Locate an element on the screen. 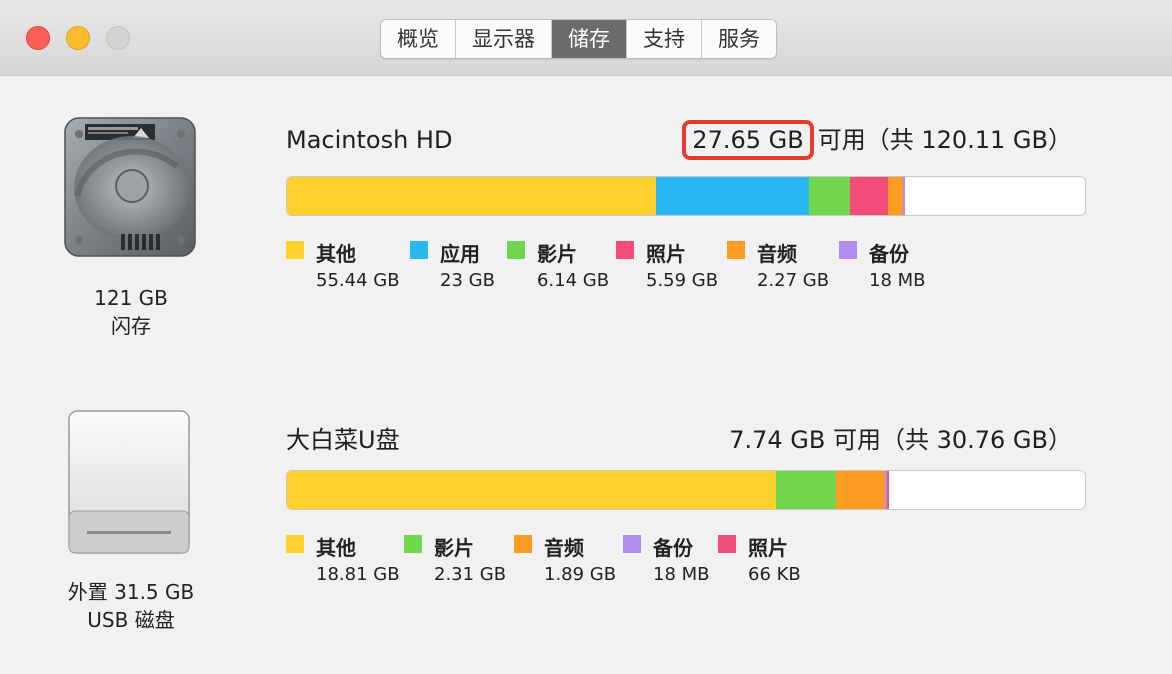 The width and height of the screenshot is (1172, 674). legend-swatch-apps is located at coordinates (419, 250).